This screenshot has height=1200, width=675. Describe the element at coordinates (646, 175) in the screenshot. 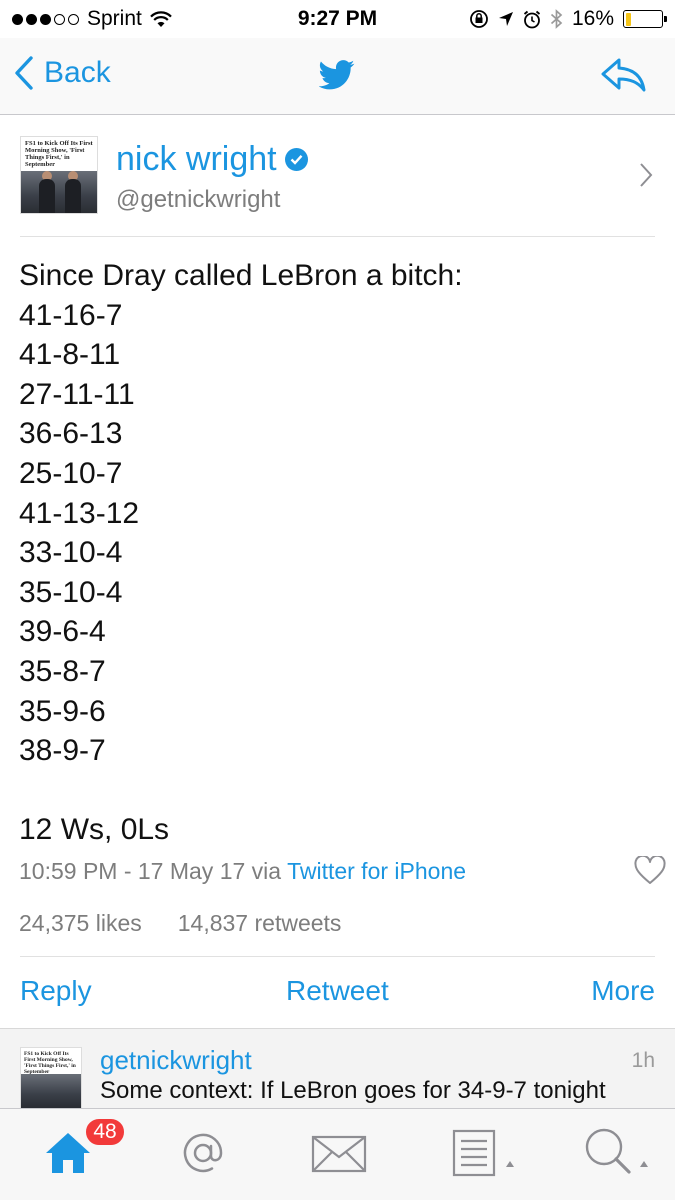

I see `chevron-right-icon` at that location.